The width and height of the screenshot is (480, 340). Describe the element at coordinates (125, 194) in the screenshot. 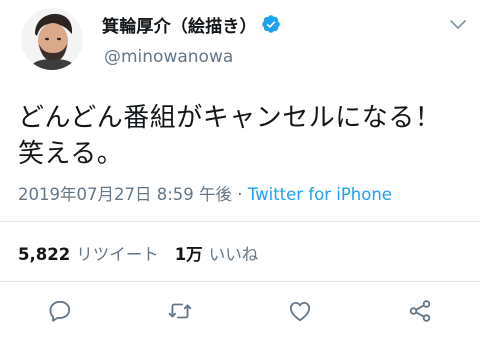

I see `timestamp: 2019年07月27日 8:59 午後` at that location.